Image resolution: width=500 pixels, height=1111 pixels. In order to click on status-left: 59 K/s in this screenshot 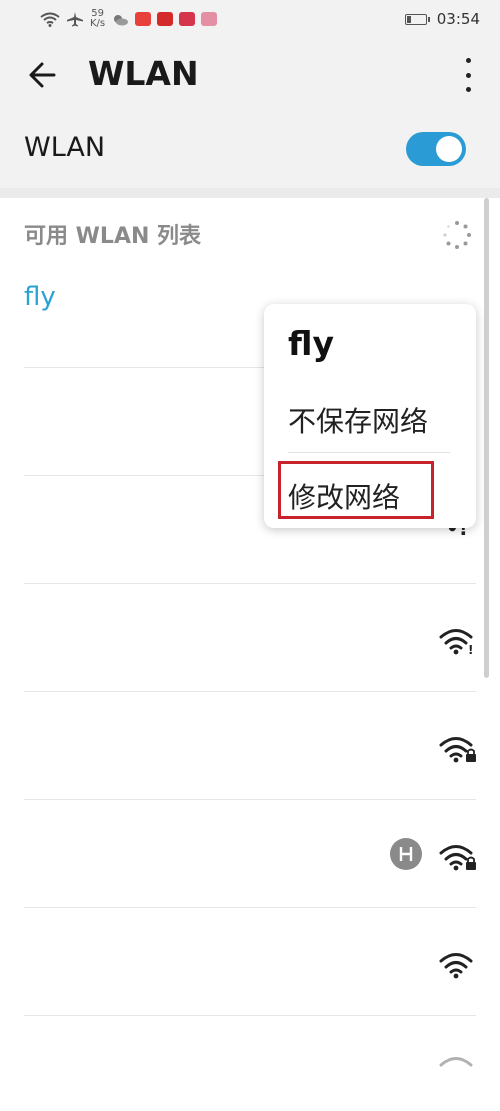, I will do `click(129, 19)`.